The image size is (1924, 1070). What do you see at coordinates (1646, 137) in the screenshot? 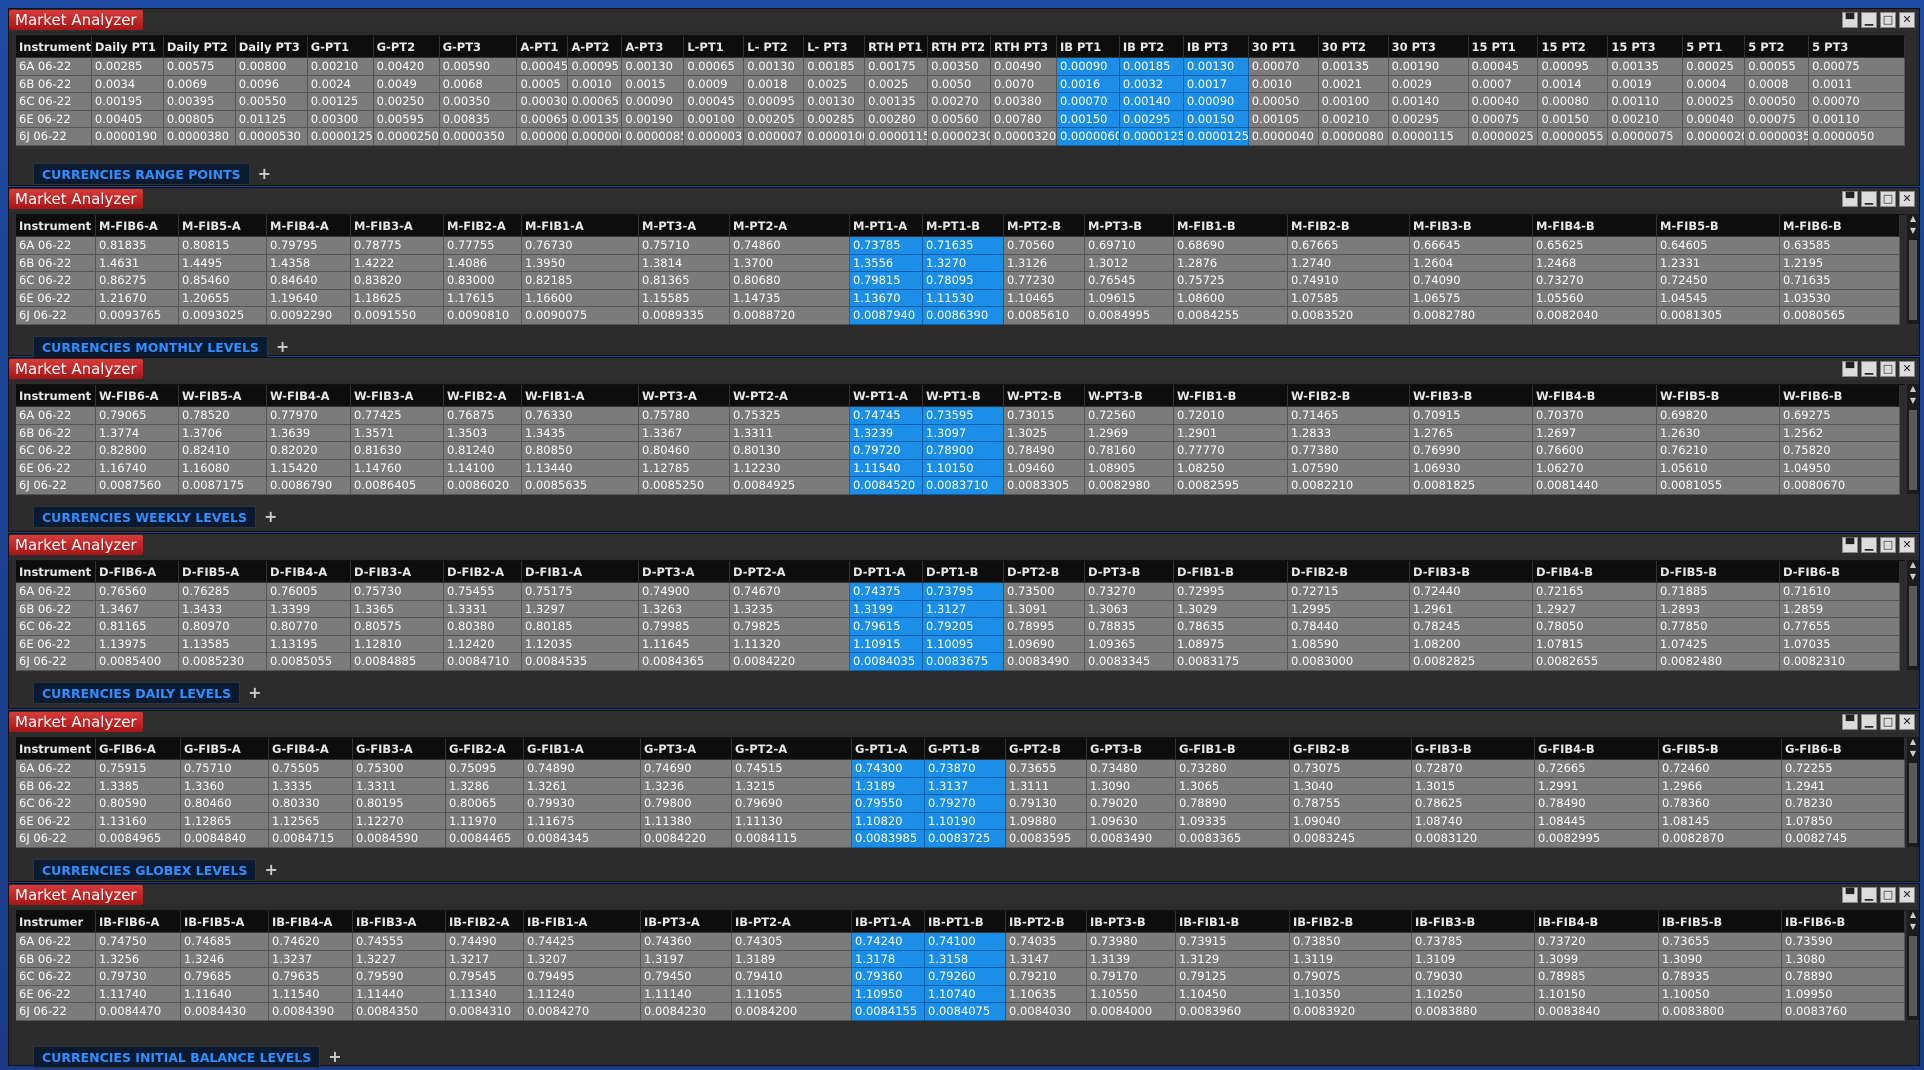
I see `value-cell: 0.0000075` at bounding box center [1646, 137].